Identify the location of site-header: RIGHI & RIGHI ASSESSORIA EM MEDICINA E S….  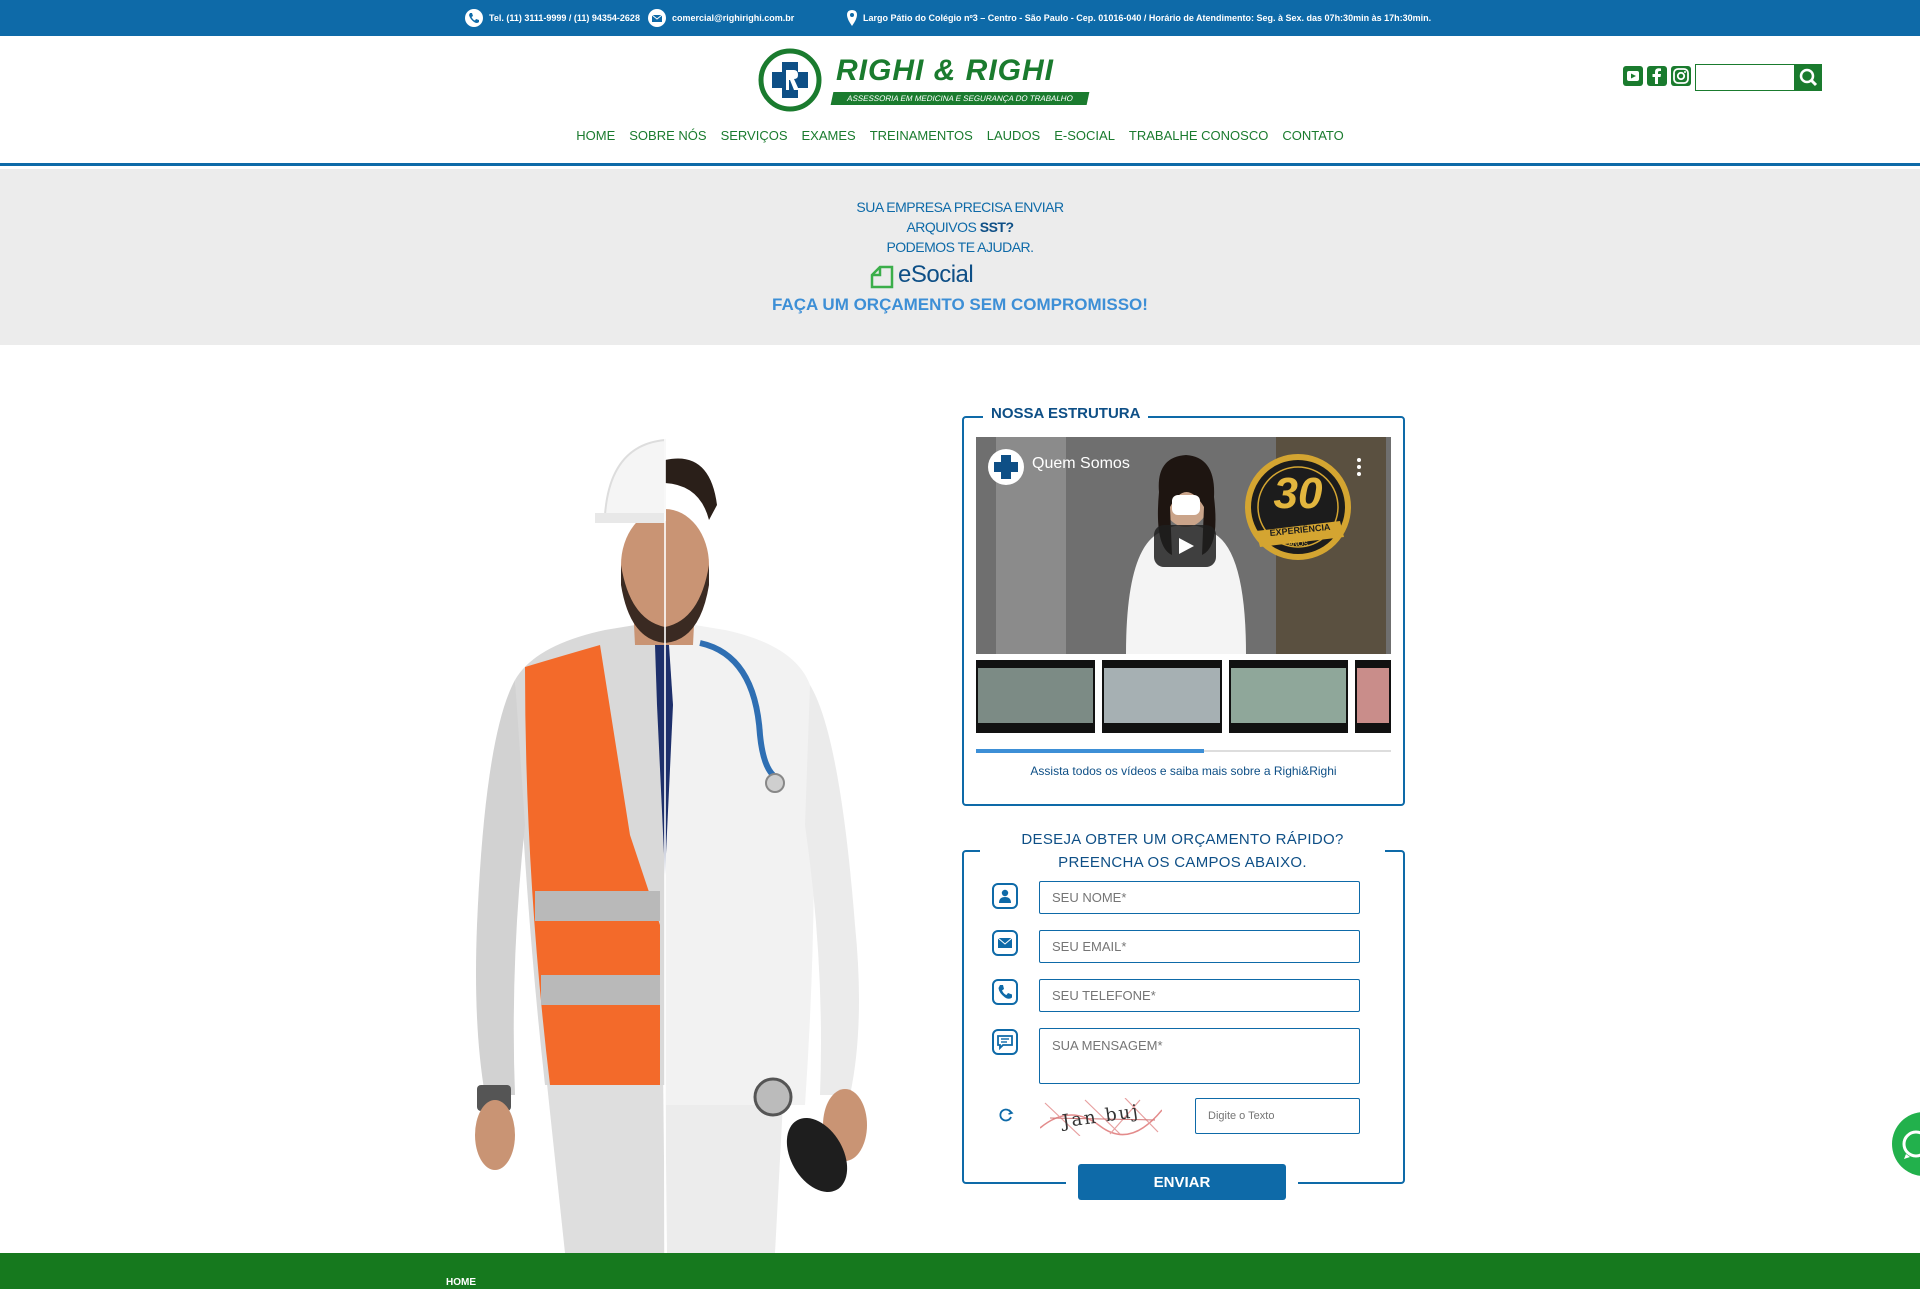
(960, 101).